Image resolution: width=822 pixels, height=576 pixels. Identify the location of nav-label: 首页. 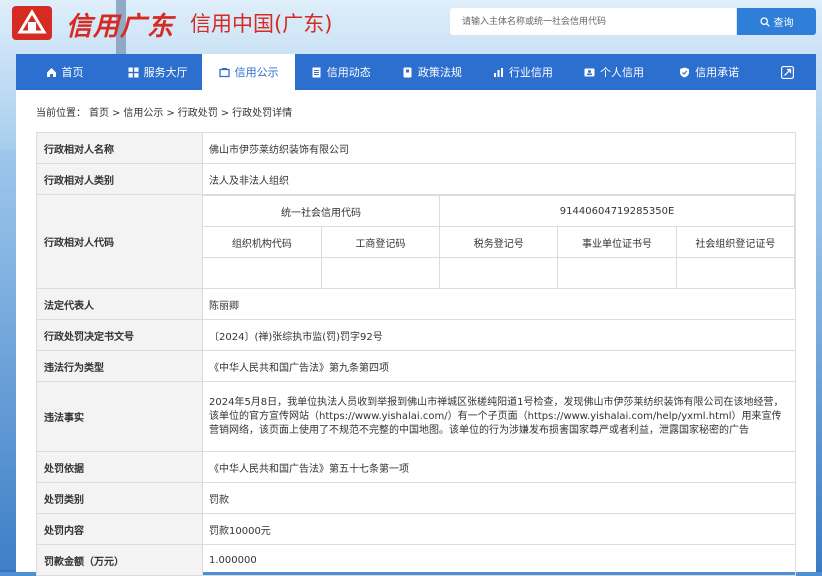
(72, 72).